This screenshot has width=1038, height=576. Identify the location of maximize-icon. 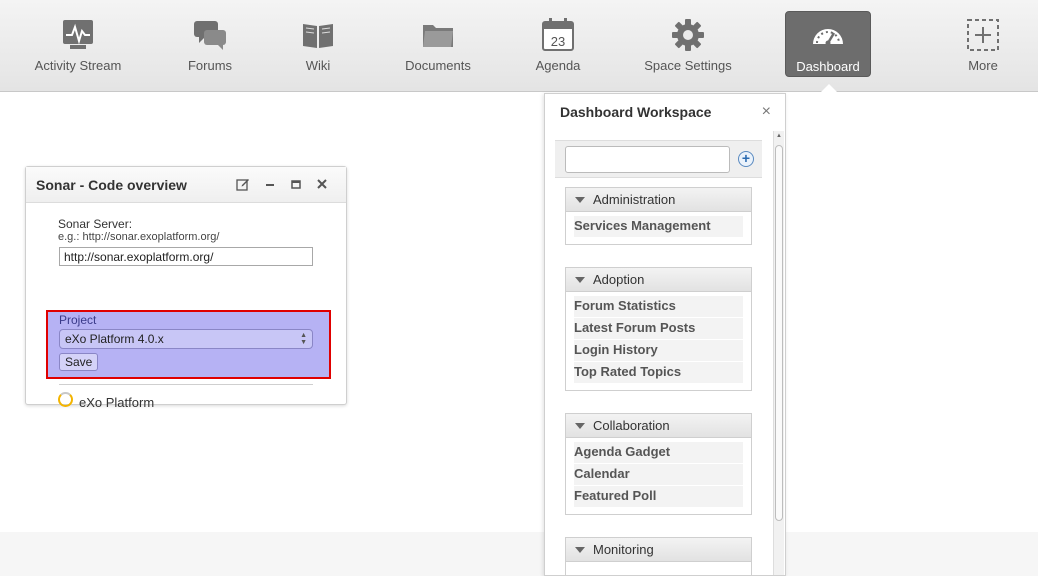
(296, 184).